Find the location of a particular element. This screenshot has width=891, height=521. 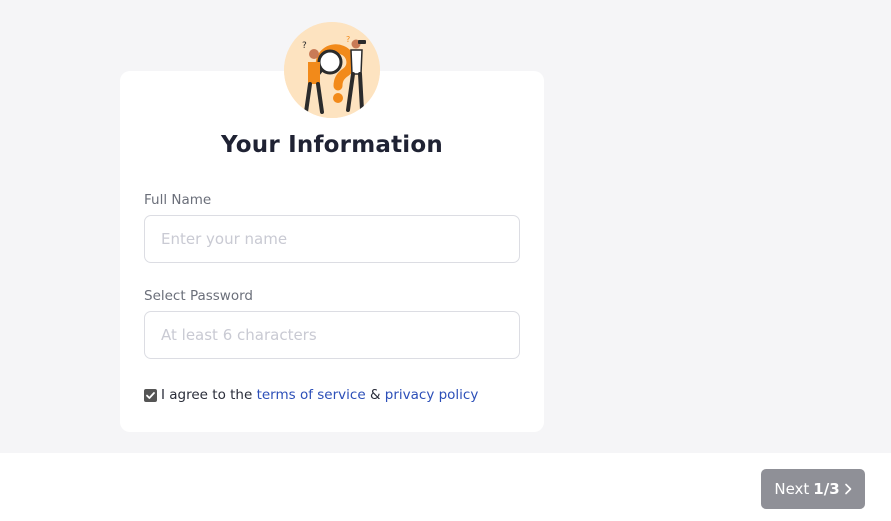

checkmark-icon is located at coordinates (150, 395).